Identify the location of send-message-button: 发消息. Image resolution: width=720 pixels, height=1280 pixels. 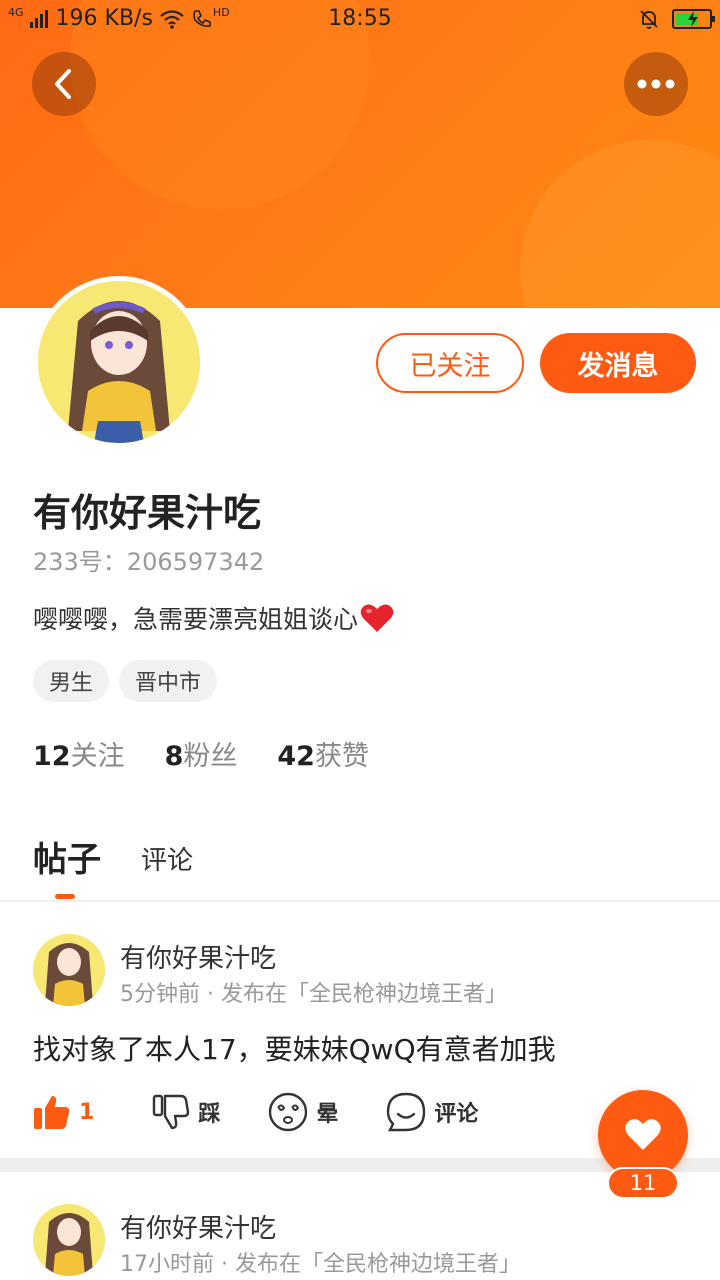
(618, 363).